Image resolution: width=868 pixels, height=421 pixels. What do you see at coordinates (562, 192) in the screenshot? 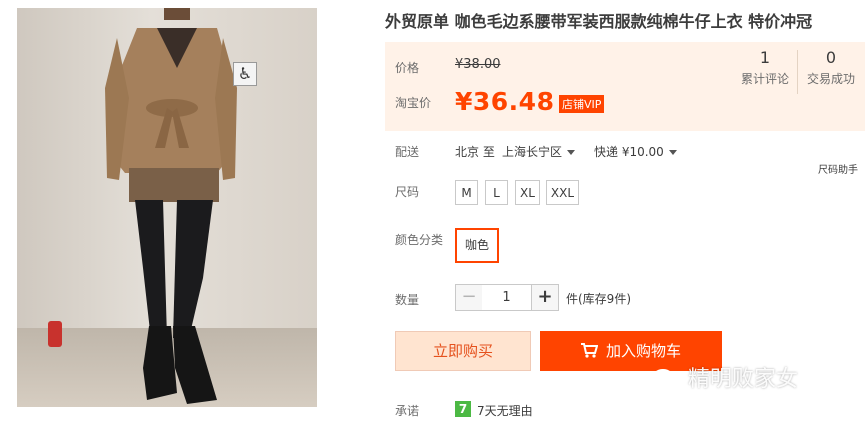
I see `size-option-xxl: XXL` at bounding box center [562, 192].